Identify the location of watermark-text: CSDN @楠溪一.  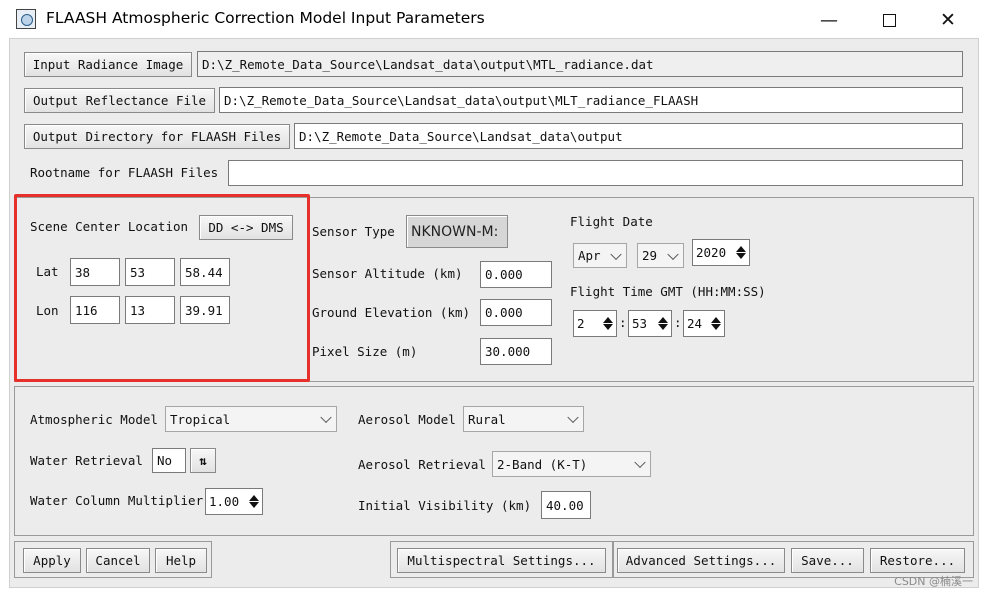
(933, 581).